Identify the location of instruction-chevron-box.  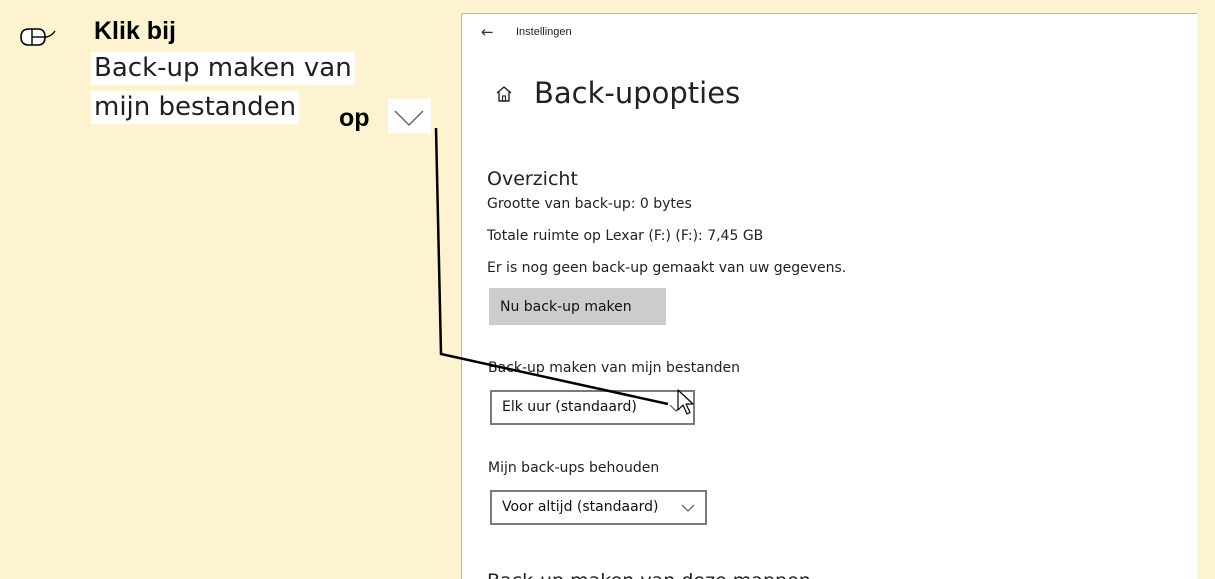
(409, 116).